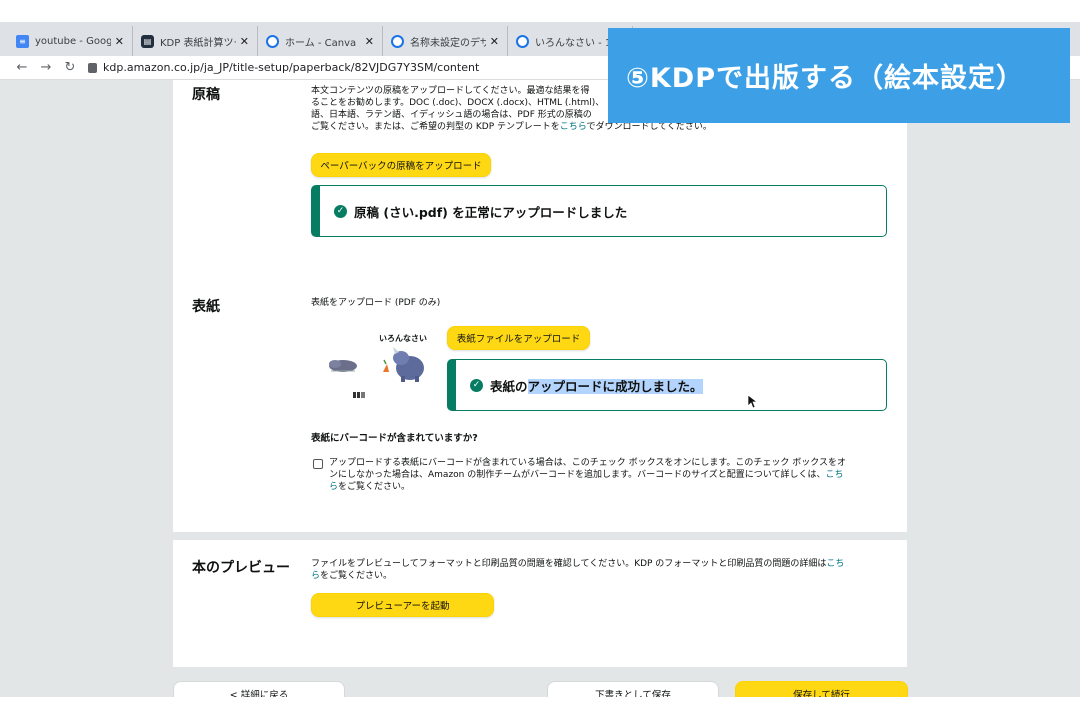 Image resolution: width=1080 pixels, height=720 pixels. What do you see at coordinates (315, 576) in the screenshot?
I see `preview-help-link: ら` at bounding box center [315, 576].